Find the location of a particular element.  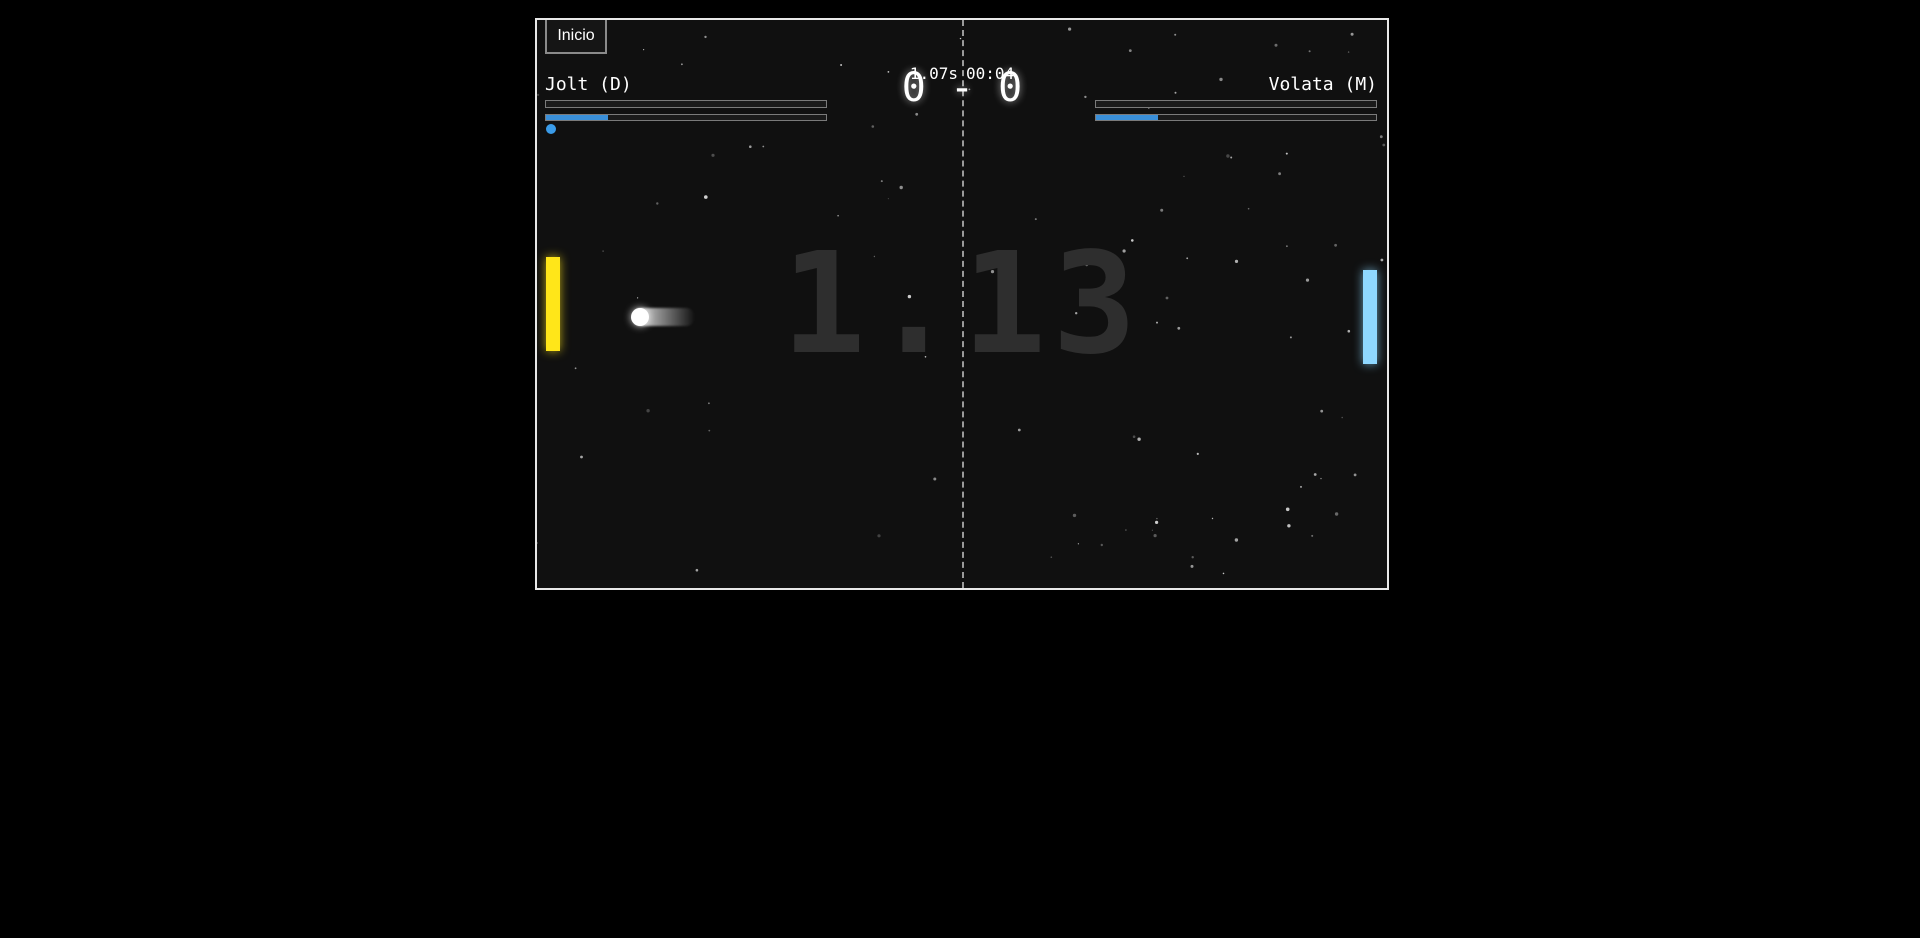

left-powerup-token-icon is located at coordinates (551, 129).